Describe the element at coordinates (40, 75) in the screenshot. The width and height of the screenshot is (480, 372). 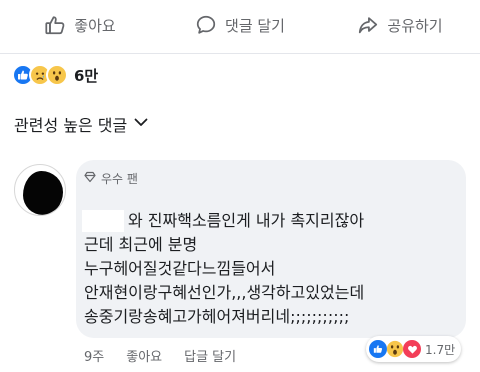
I see `reaction-icons` at that location.